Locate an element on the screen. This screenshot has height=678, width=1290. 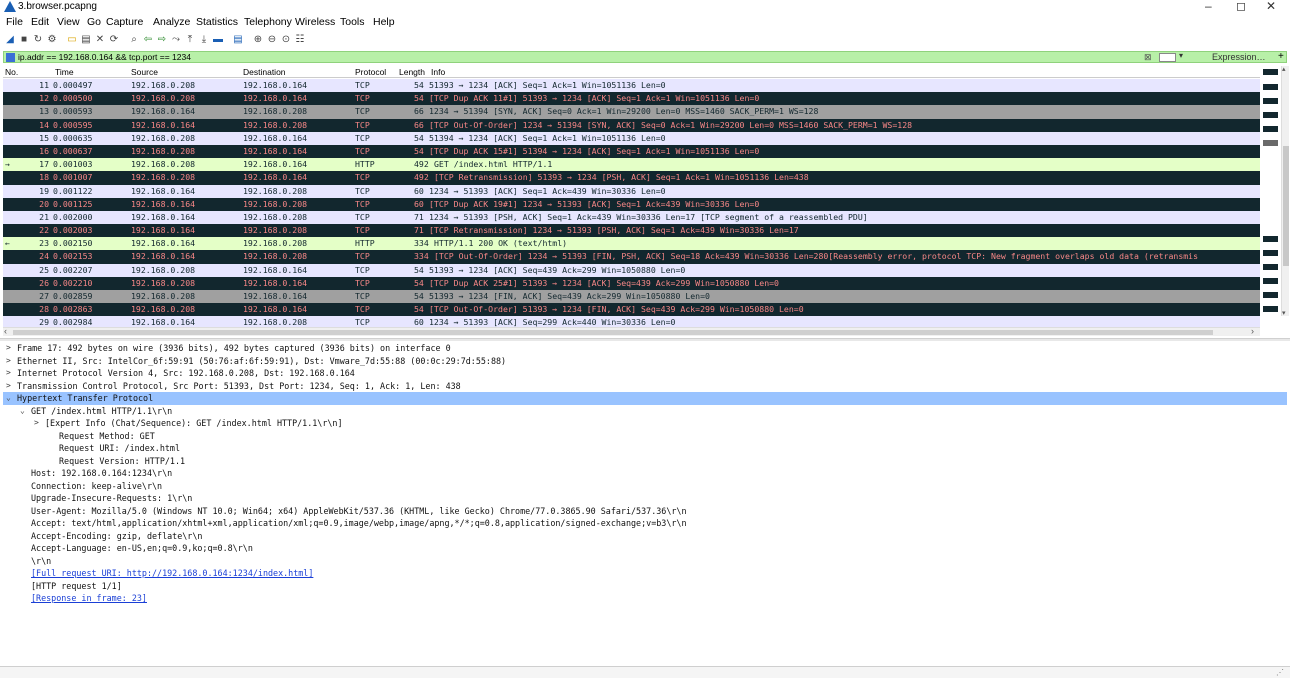
reload-icon: ⟳ is located at coordinates (114, 40).